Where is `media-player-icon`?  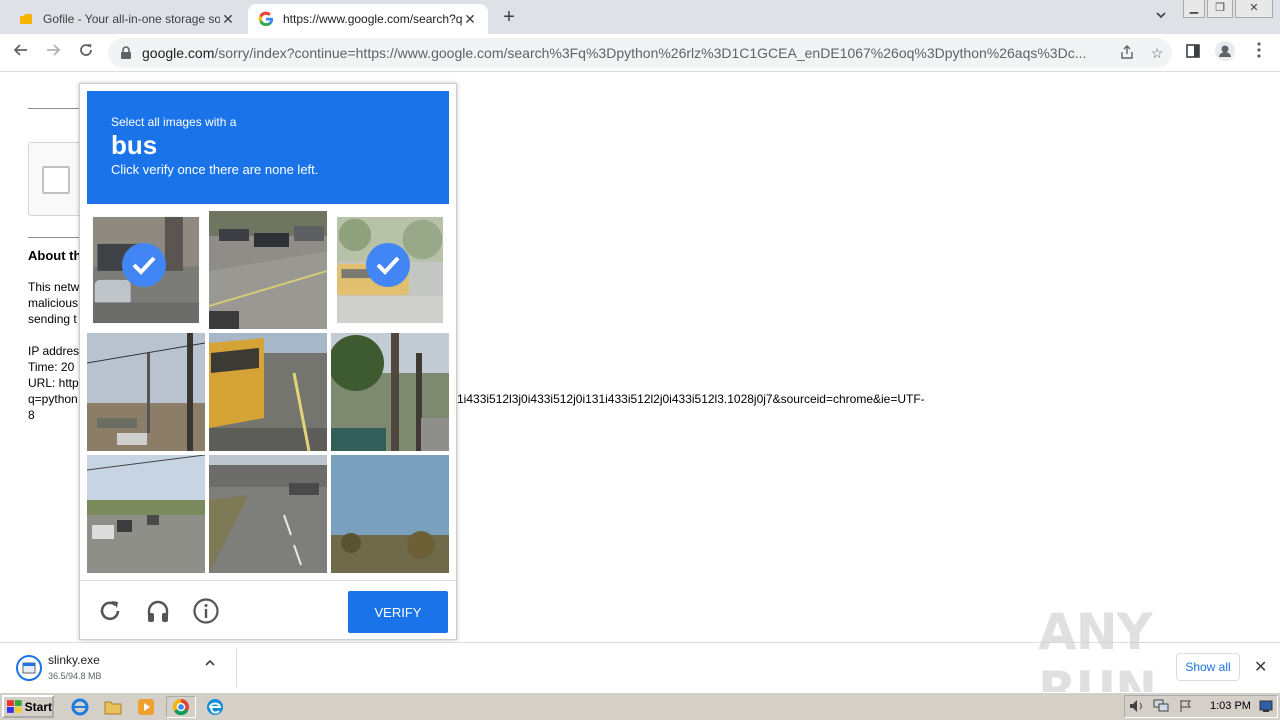
media-player-icon is located at coordinates (146, 707).